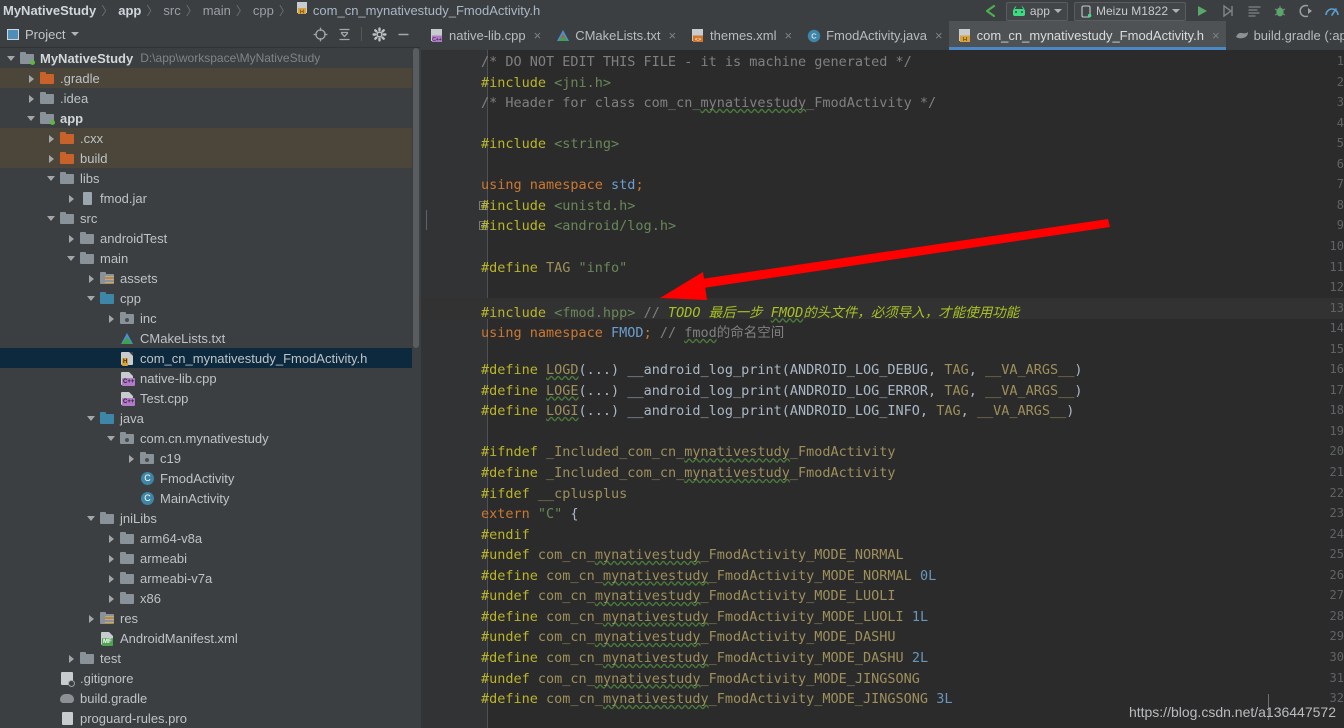 The height and width of the screenshot is (728, 1344). What do you see at coordinates (1332, 11) in the screenshot?
I see `profiler-icon` at bounding box center [1332, 11].